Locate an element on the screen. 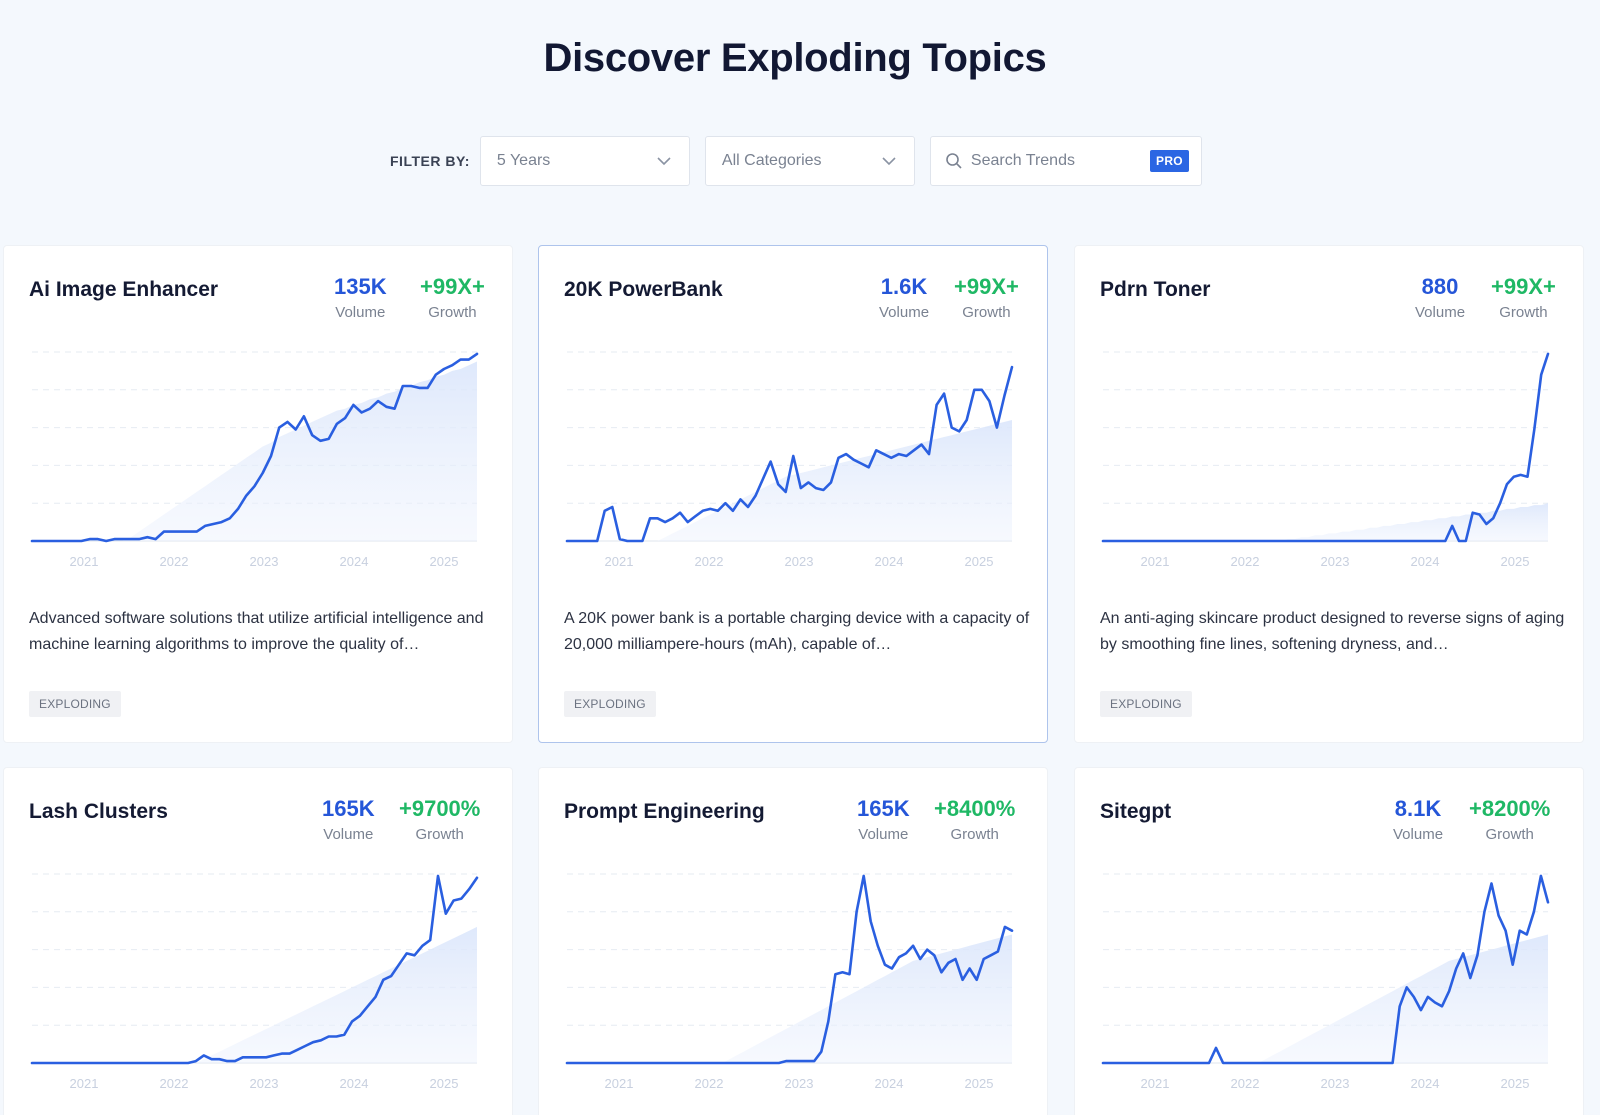  filter-bar: FILTER BY: 5 Years All Categories PRO is located at coordinates (796, 161).